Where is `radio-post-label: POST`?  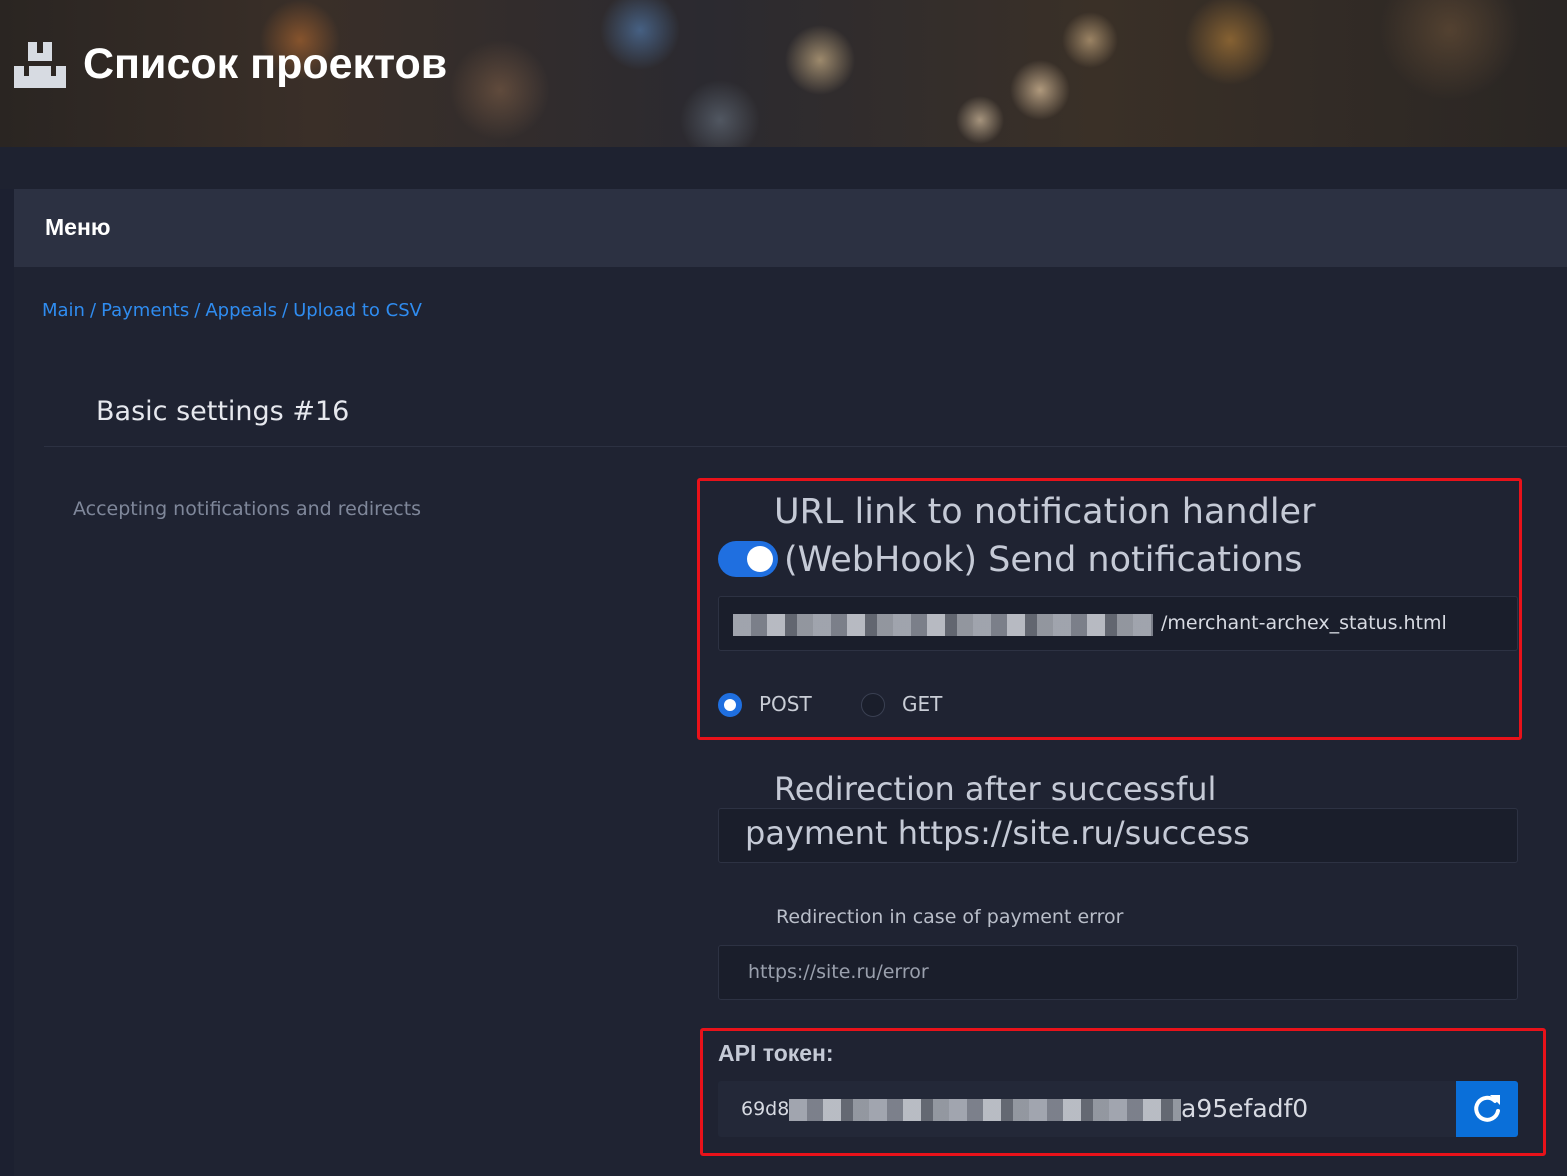
radio-post-label: POST is located at coordinates (785, 704).